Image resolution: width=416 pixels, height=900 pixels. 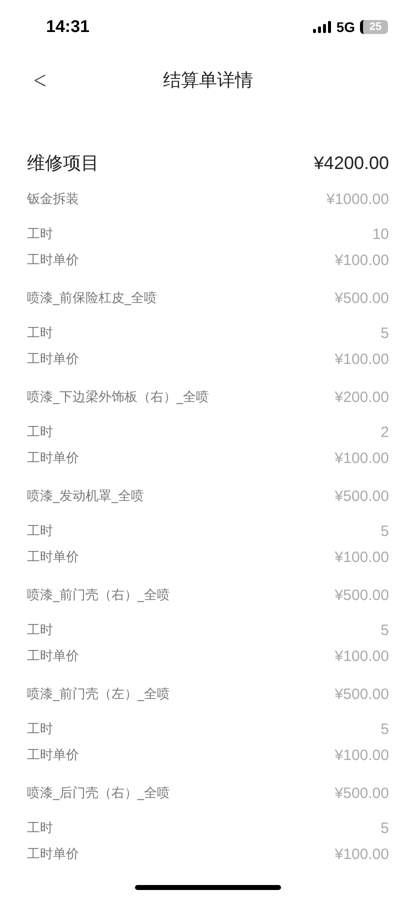 I want to click on back-button: <, so click(x=40, y=80).